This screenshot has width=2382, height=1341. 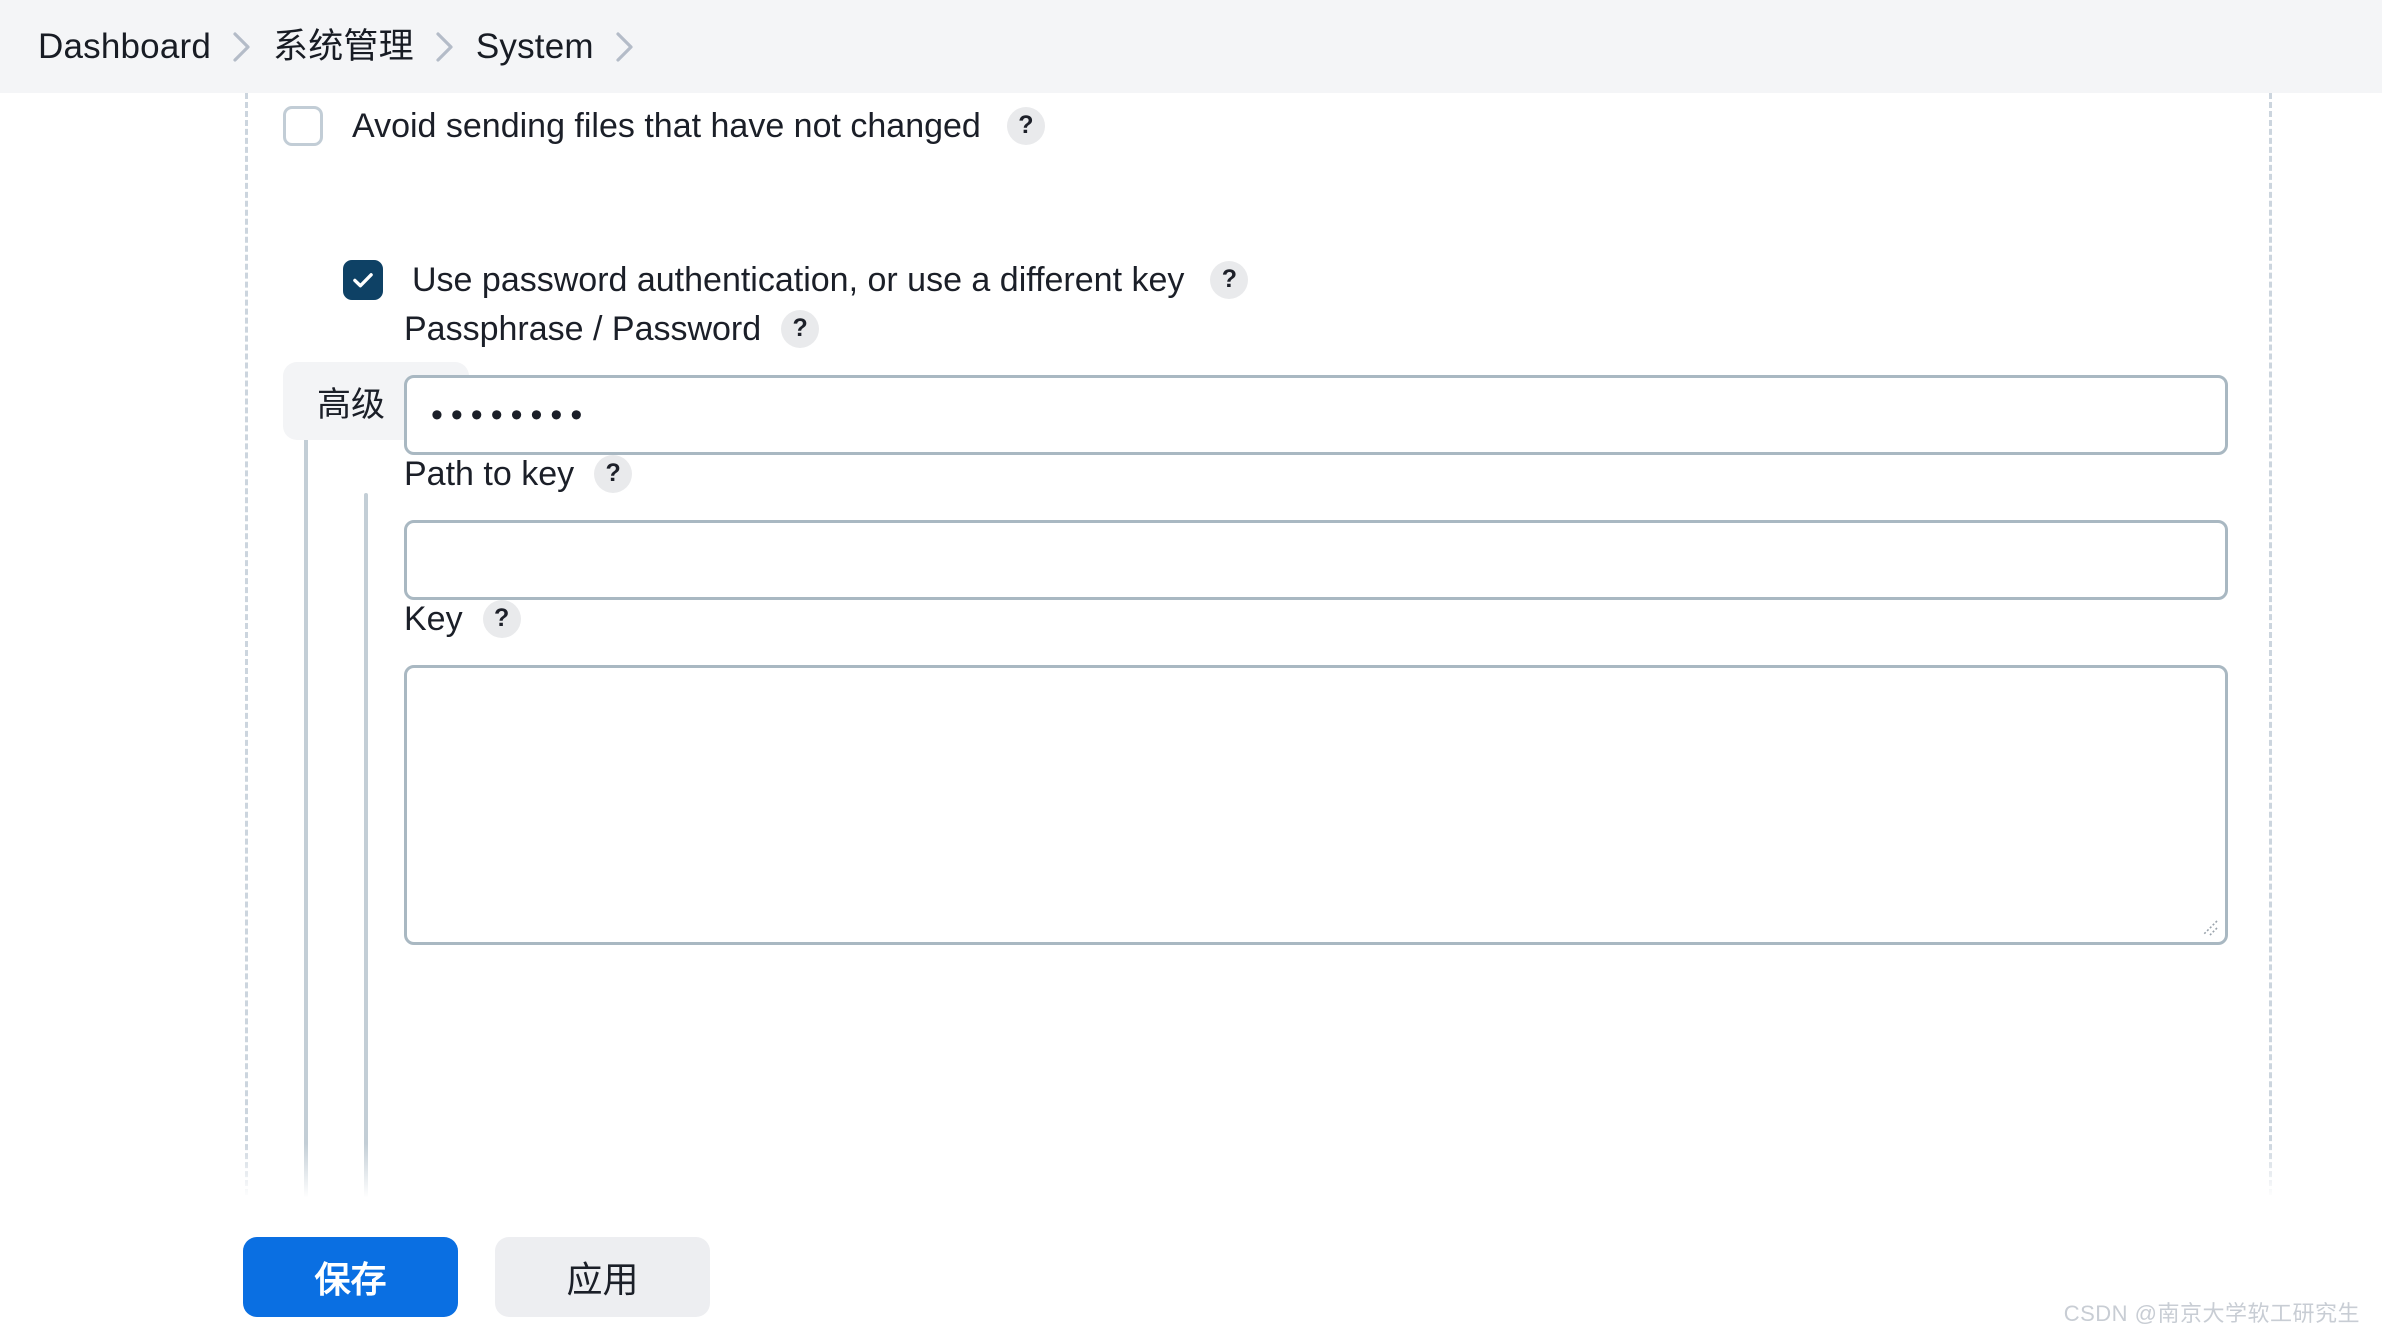 I want to click on key-label-row: Key ?, so click(x=1316, y=619).